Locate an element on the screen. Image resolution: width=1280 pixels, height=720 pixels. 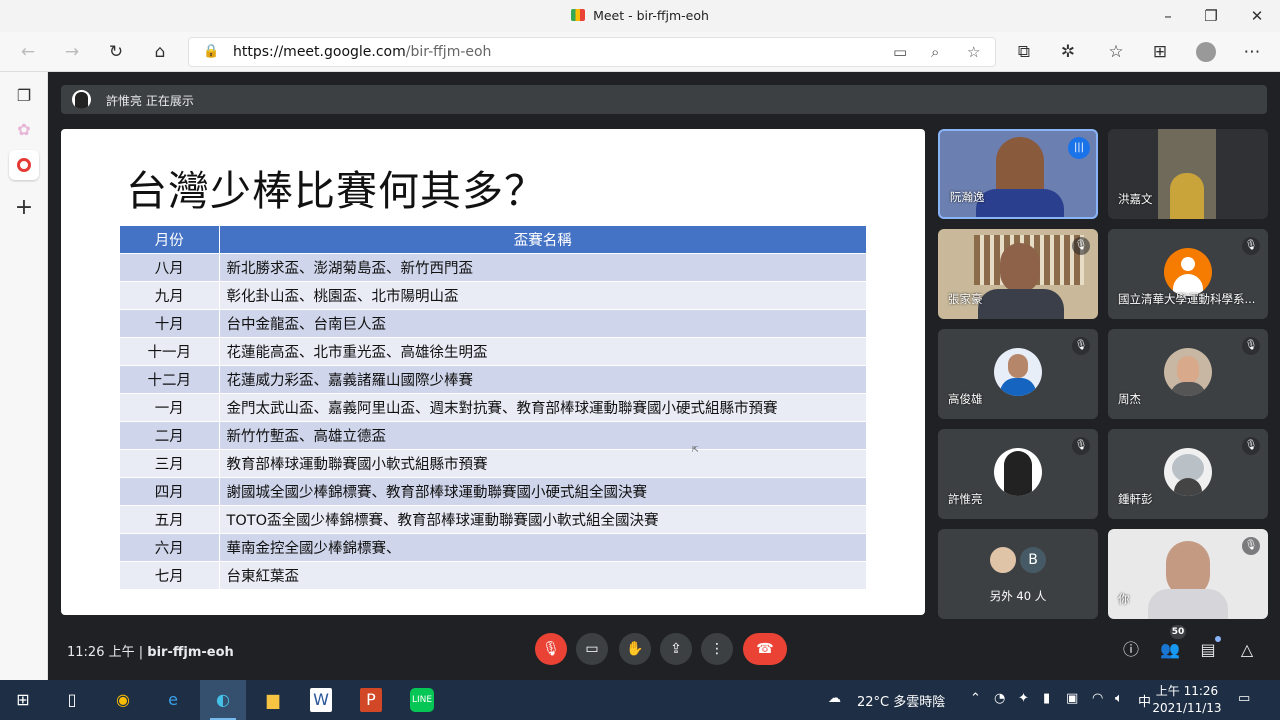
self-tile: 🎙︎ 你 is located at coordinates (1188, 574).